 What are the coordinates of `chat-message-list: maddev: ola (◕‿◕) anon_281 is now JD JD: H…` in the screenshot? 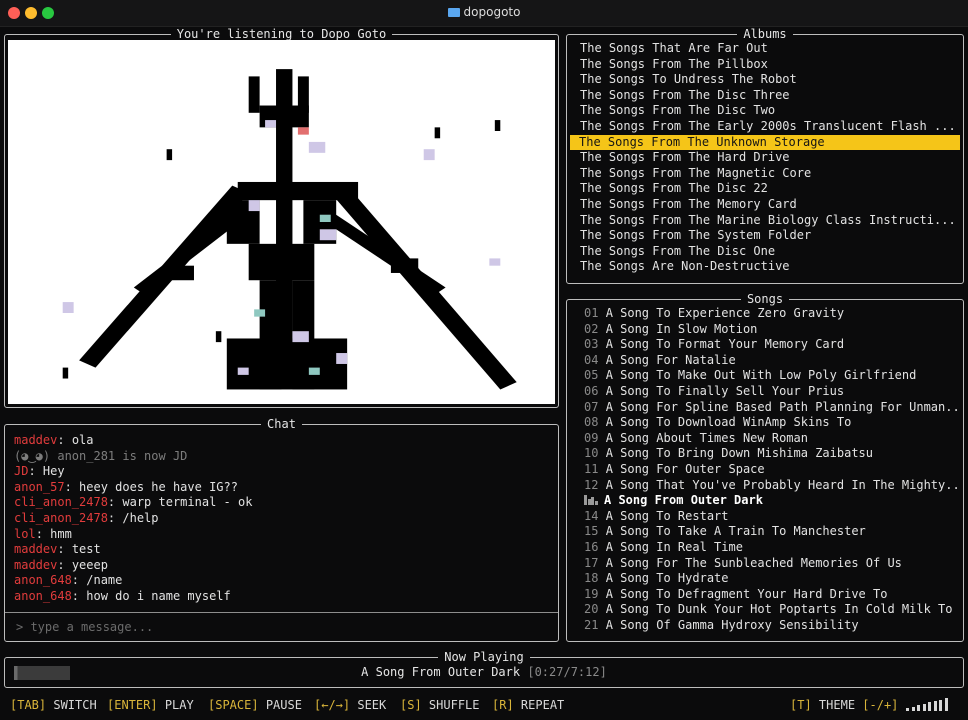 It's located at (283, 519).